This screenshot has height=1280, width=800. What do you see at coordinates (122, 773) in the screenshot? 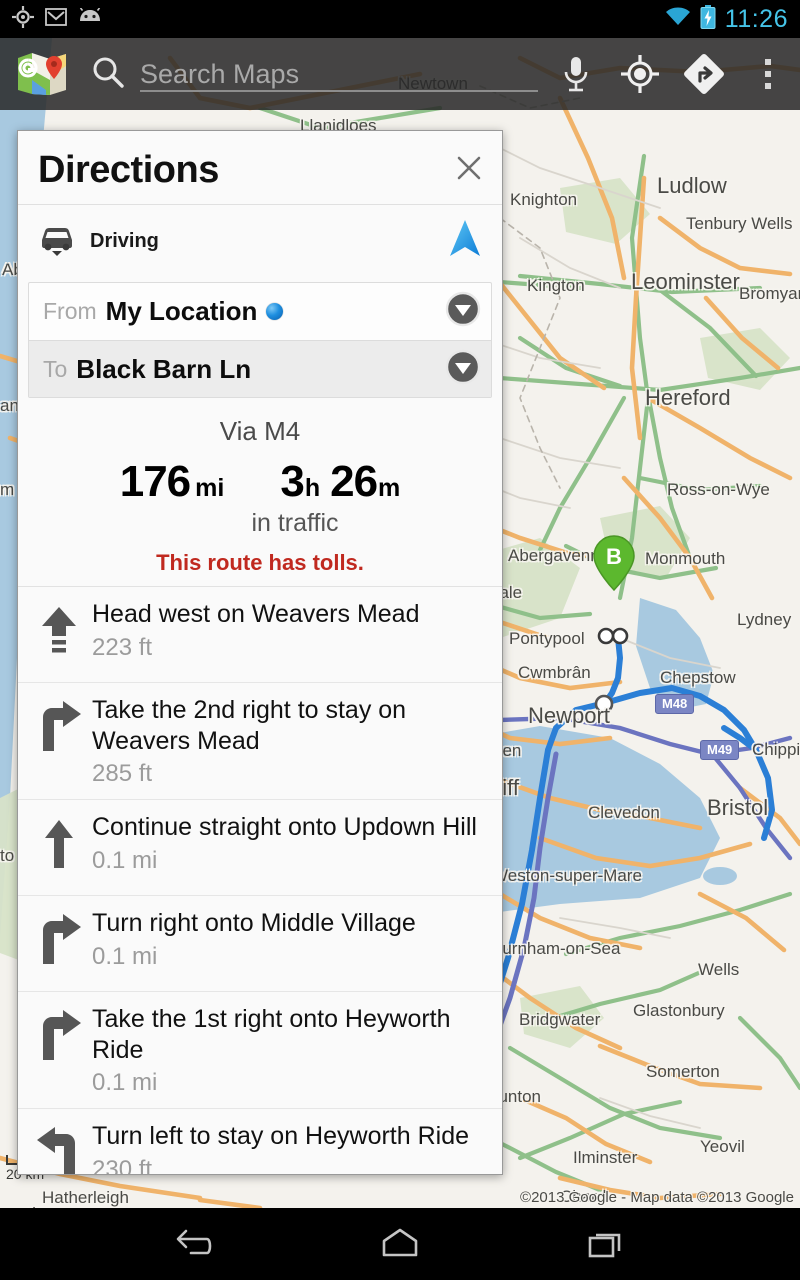
I see `step-distance: 285 ft` at bounding box center [122, 773].